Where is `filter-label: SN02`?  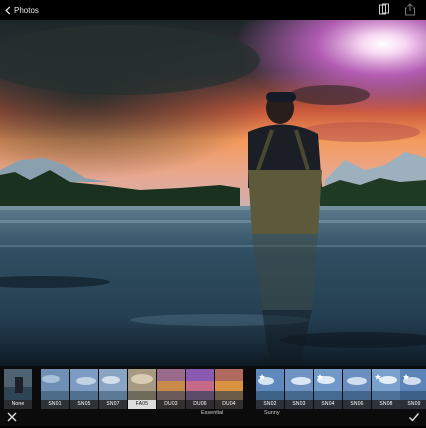 filter-label: SN02 is located at coordinates (270, 404).